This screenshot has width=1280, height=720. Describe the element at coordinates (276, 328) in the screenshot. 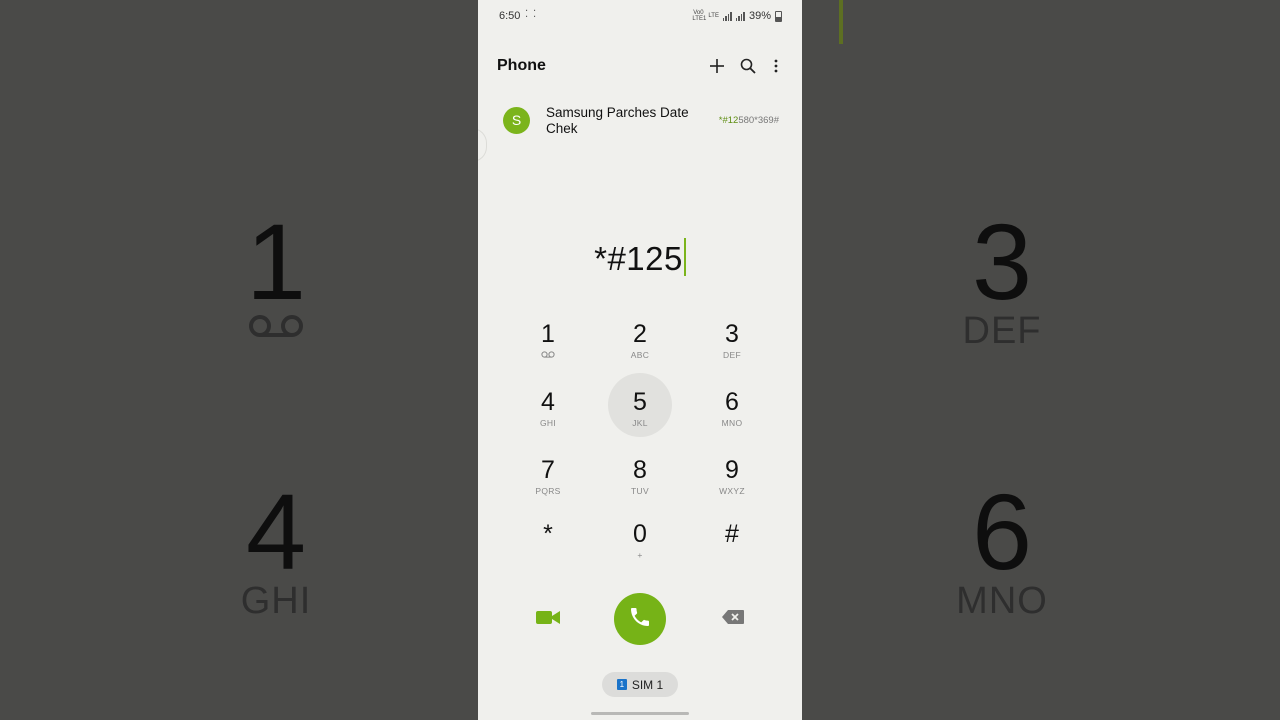

I see `background-voicemail-icon` at that location.